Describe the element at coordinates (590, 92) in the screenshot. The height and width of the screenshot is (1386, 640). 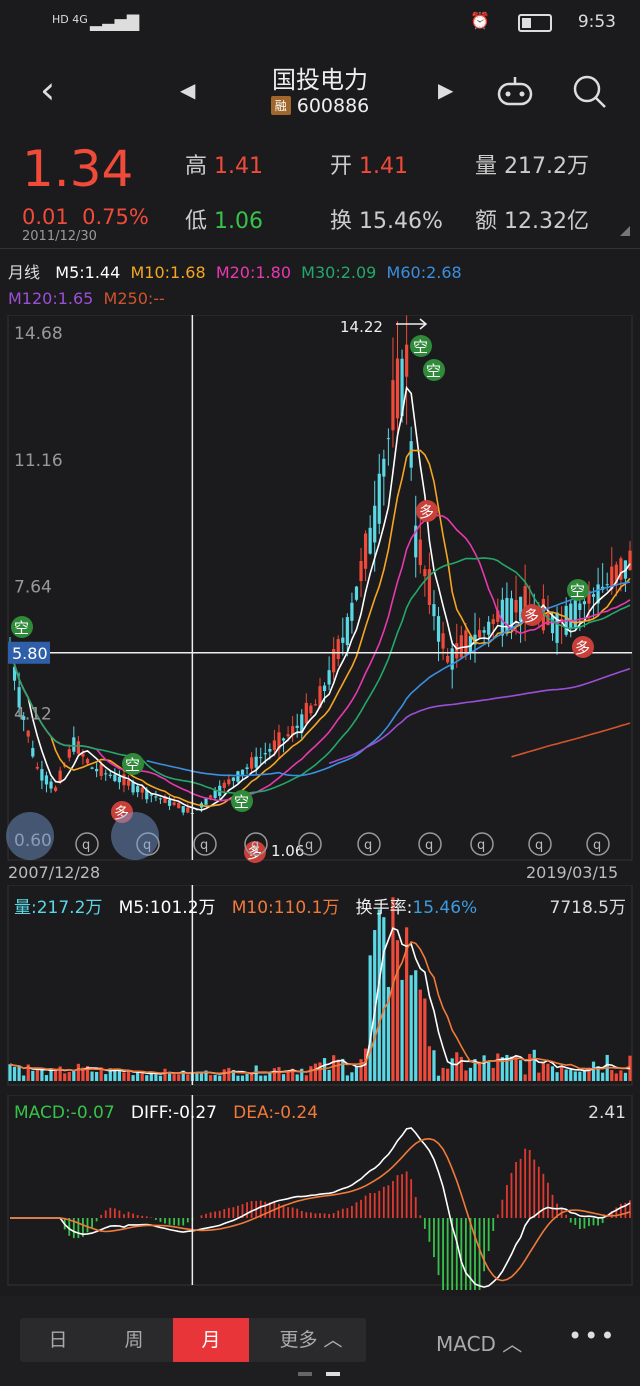
I see `search-icon` at that location.